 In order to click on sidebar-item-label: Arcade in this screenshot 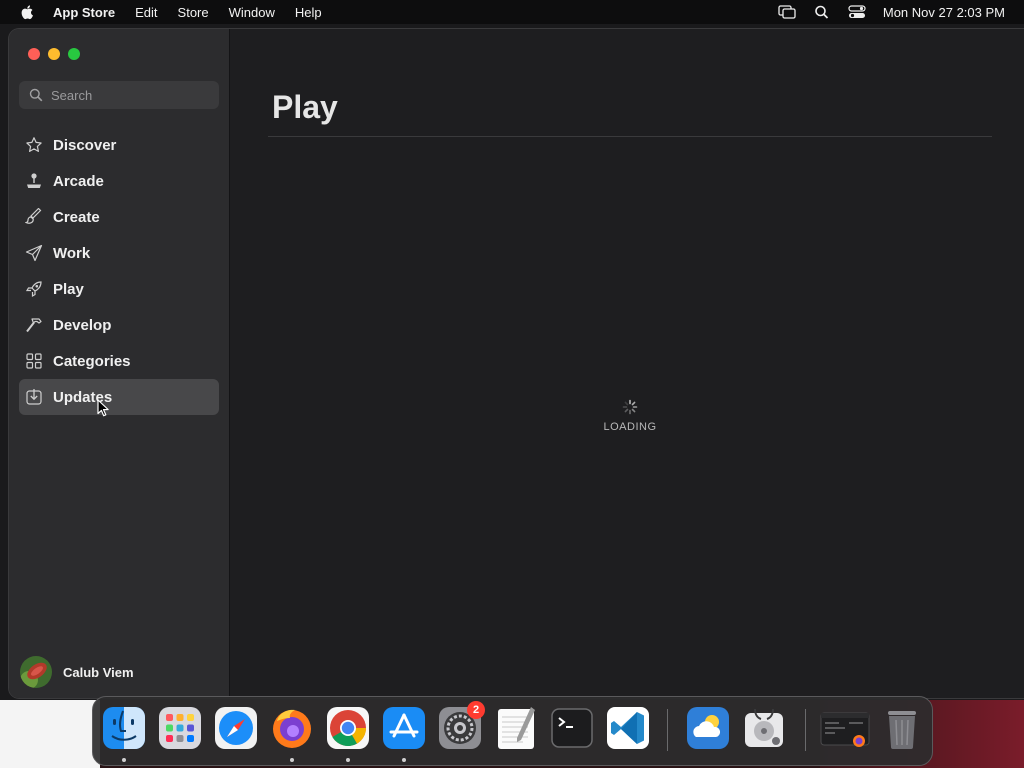, I will do `click(78, 181)`.